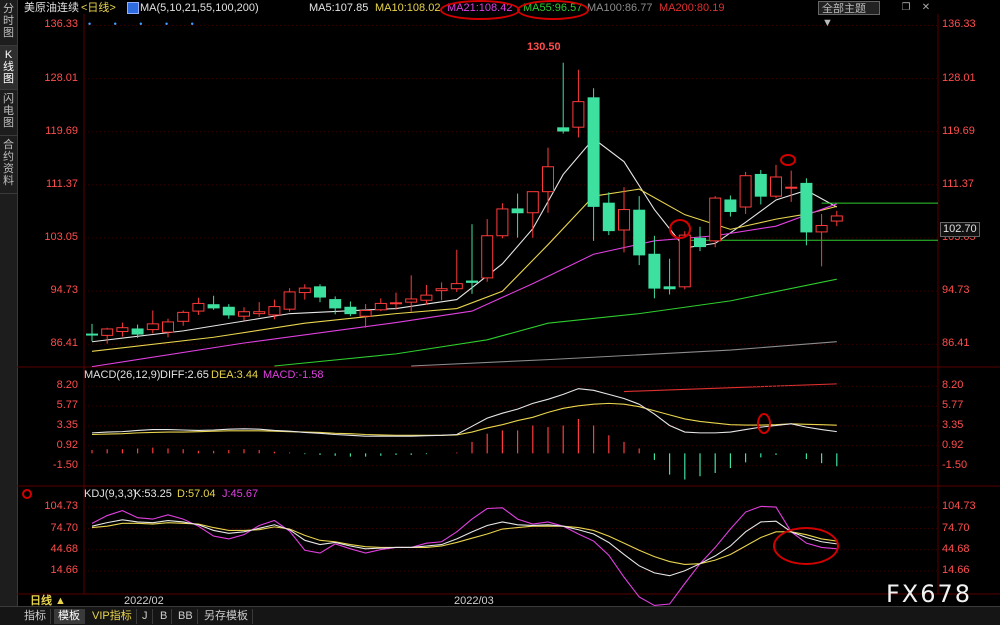  Describe the element at coordinates (64, 290) in the screenshot. I see `price-tick-left: 94.73` at that location.